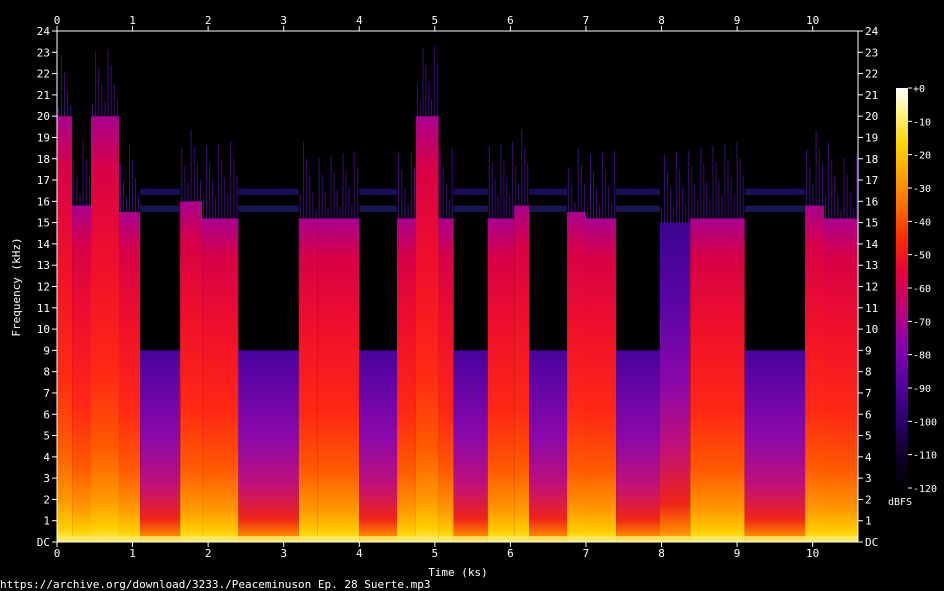 This screenshot has width=944, height=591. I want to click on x-tick-label: 7, so click(586, 20).